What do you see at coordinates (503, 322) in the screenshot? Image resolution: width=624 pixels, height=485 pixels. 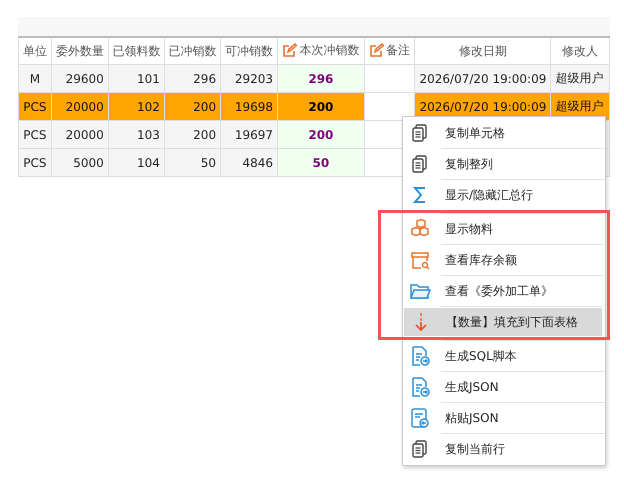 I see `menu-item: 【数量】填充到下面表格` at bounding box center [503, 322].